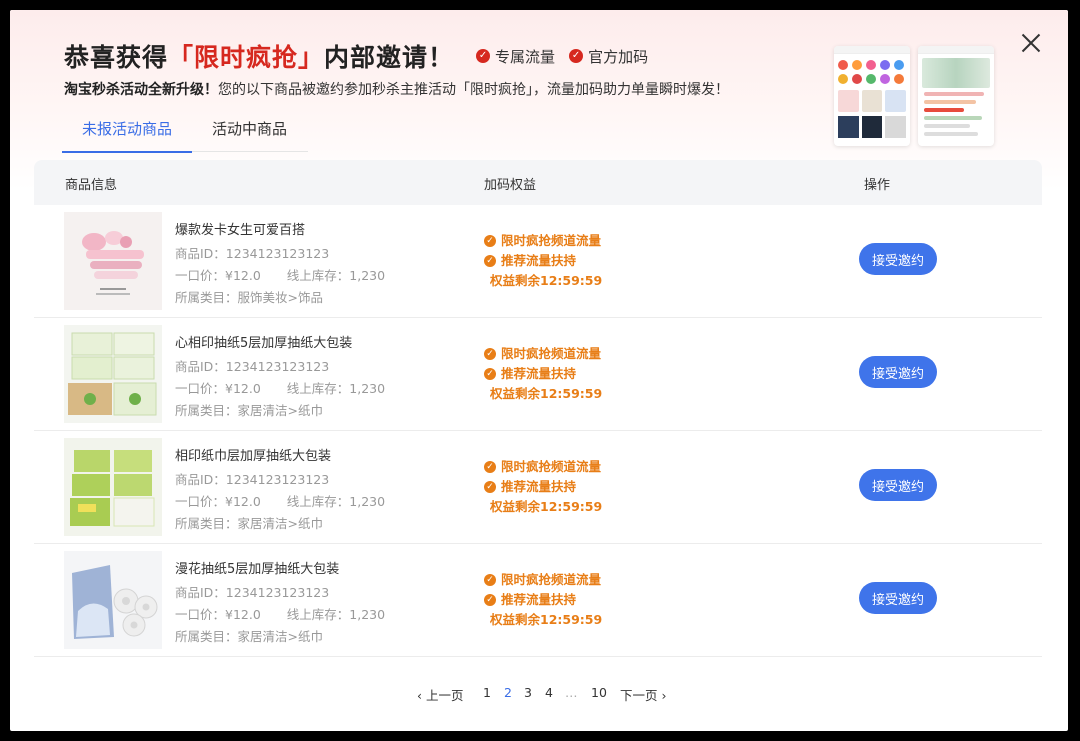  I want to click on perk-label: 专属流量, so click(525, 56).